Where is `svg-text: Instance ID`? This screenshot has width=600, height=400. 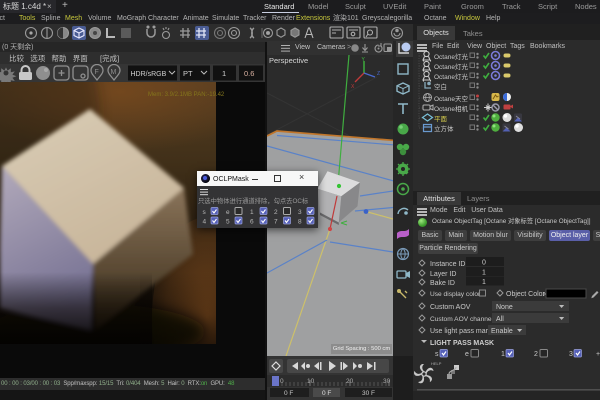 svg-text: Instance ID is located at coordinates (447, 264).